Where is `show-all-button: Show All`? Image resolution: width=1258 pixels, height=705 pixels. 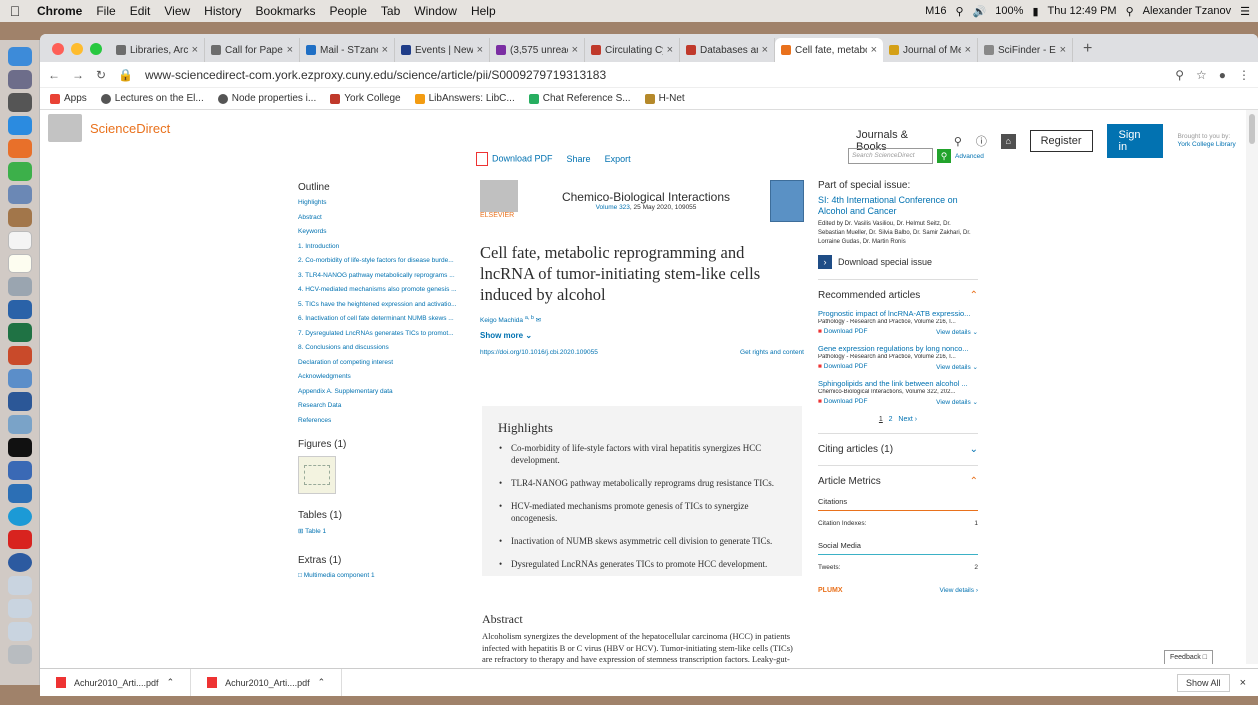
show-all-button: Show All is located at coordinates (1203, 682).